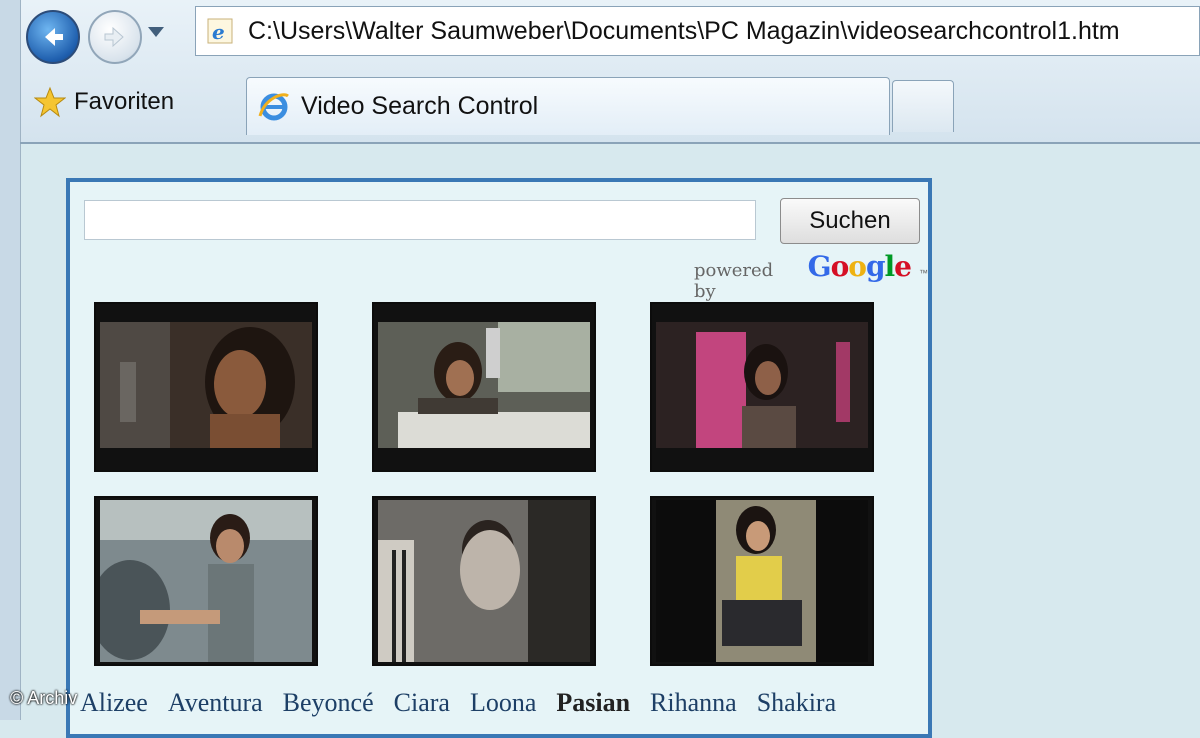  I want to click on chrome-divider, so click(610, 143).